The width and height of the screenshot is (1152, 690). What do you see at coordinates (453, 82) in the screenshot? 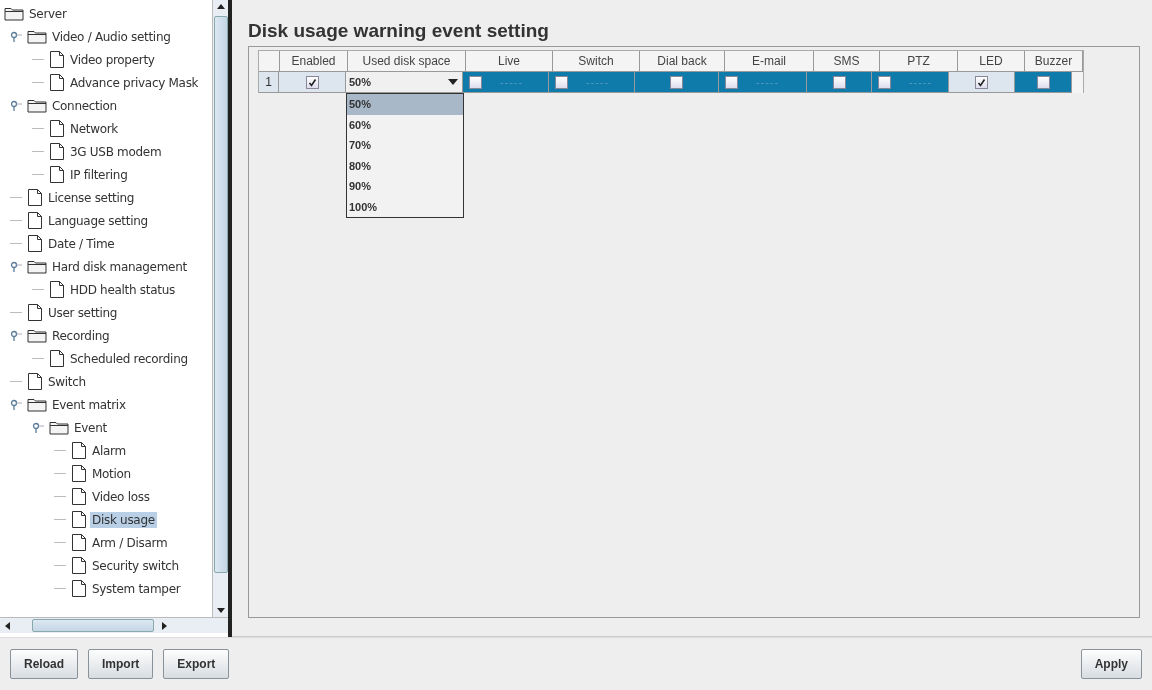
I see `dropdown-arrow-icon` at bounding box center [453, 82].